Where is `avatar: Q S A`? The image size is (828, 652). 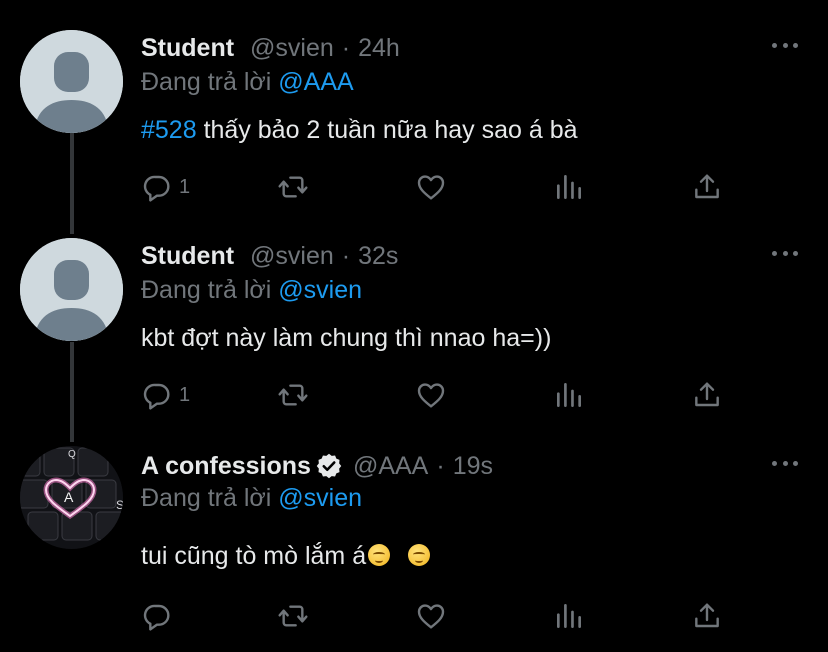 avatar: Q S A is located at coordinates (71, 497).